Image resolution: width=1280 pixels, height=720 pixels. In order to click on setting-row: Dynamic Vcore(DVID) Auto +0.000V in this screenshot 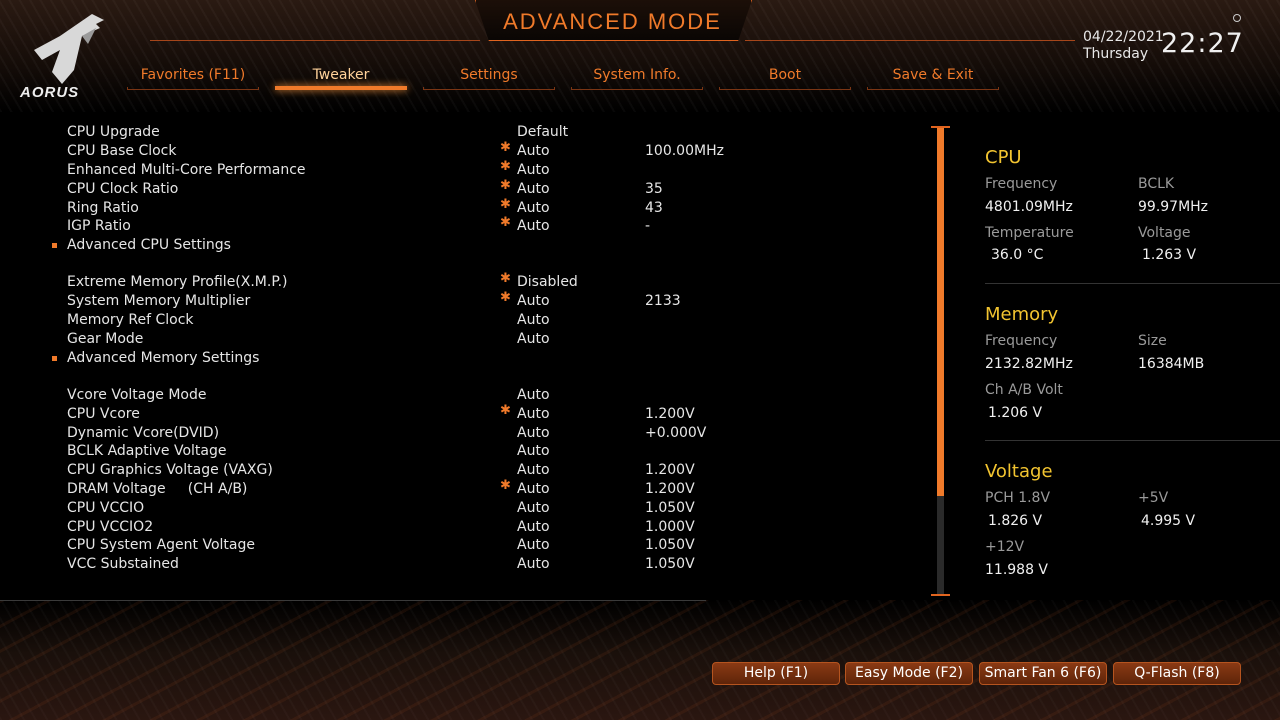, I will do `click(380, 433)`.